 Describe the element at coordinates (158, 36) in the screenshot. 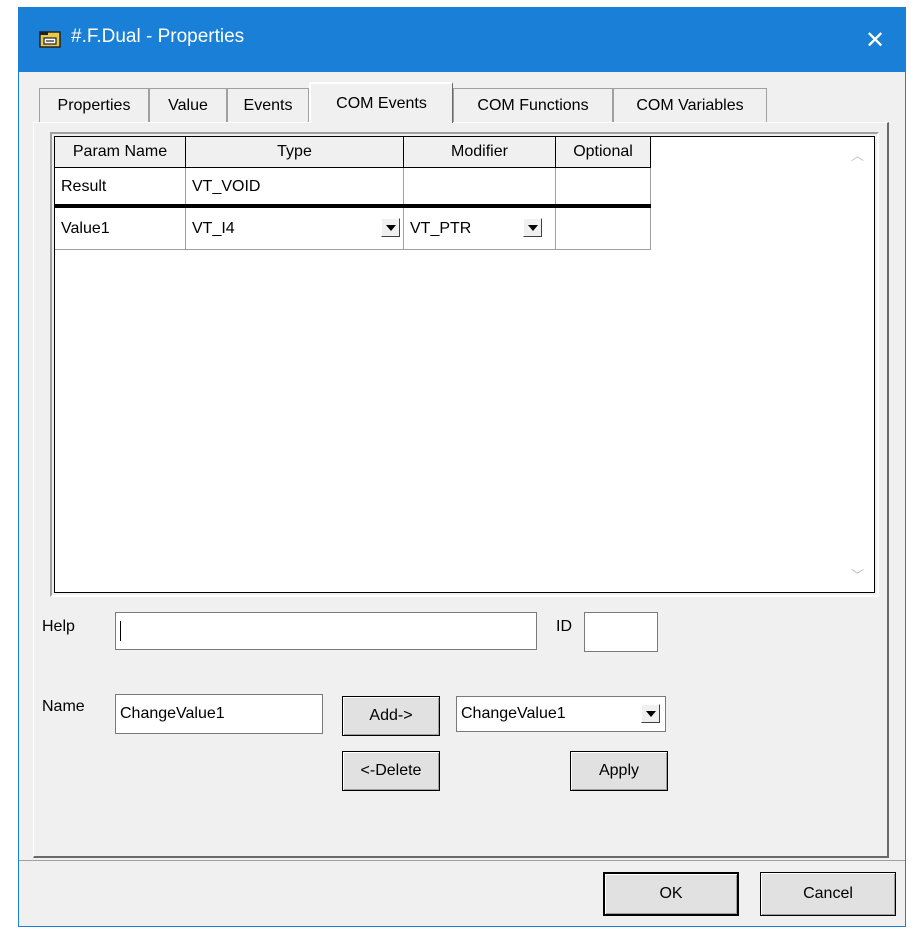

I see `window-title: #.F.Dual - Properties` at that location.